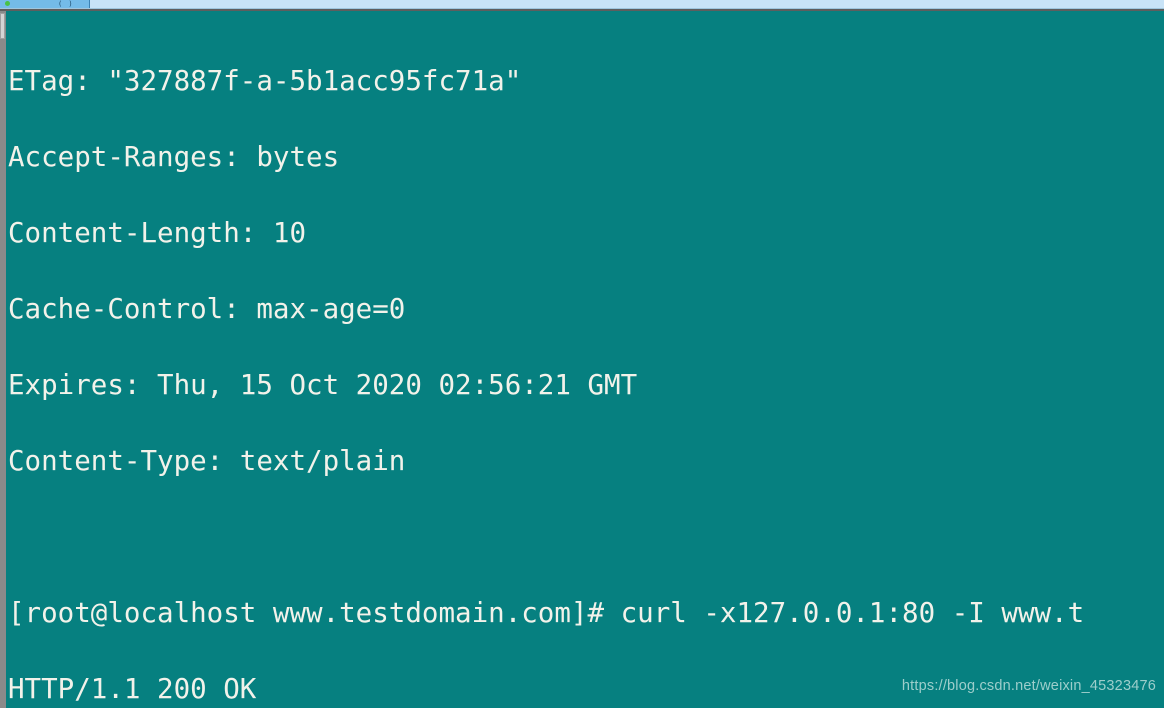 The height and width of the screenshot is (708, 1164). Describe the element at coordinates (323, 385) in the screenshot. I see `terminal-line: Expires: Thu, 15 Oct 2020 02:56:21 GMT` at that location.